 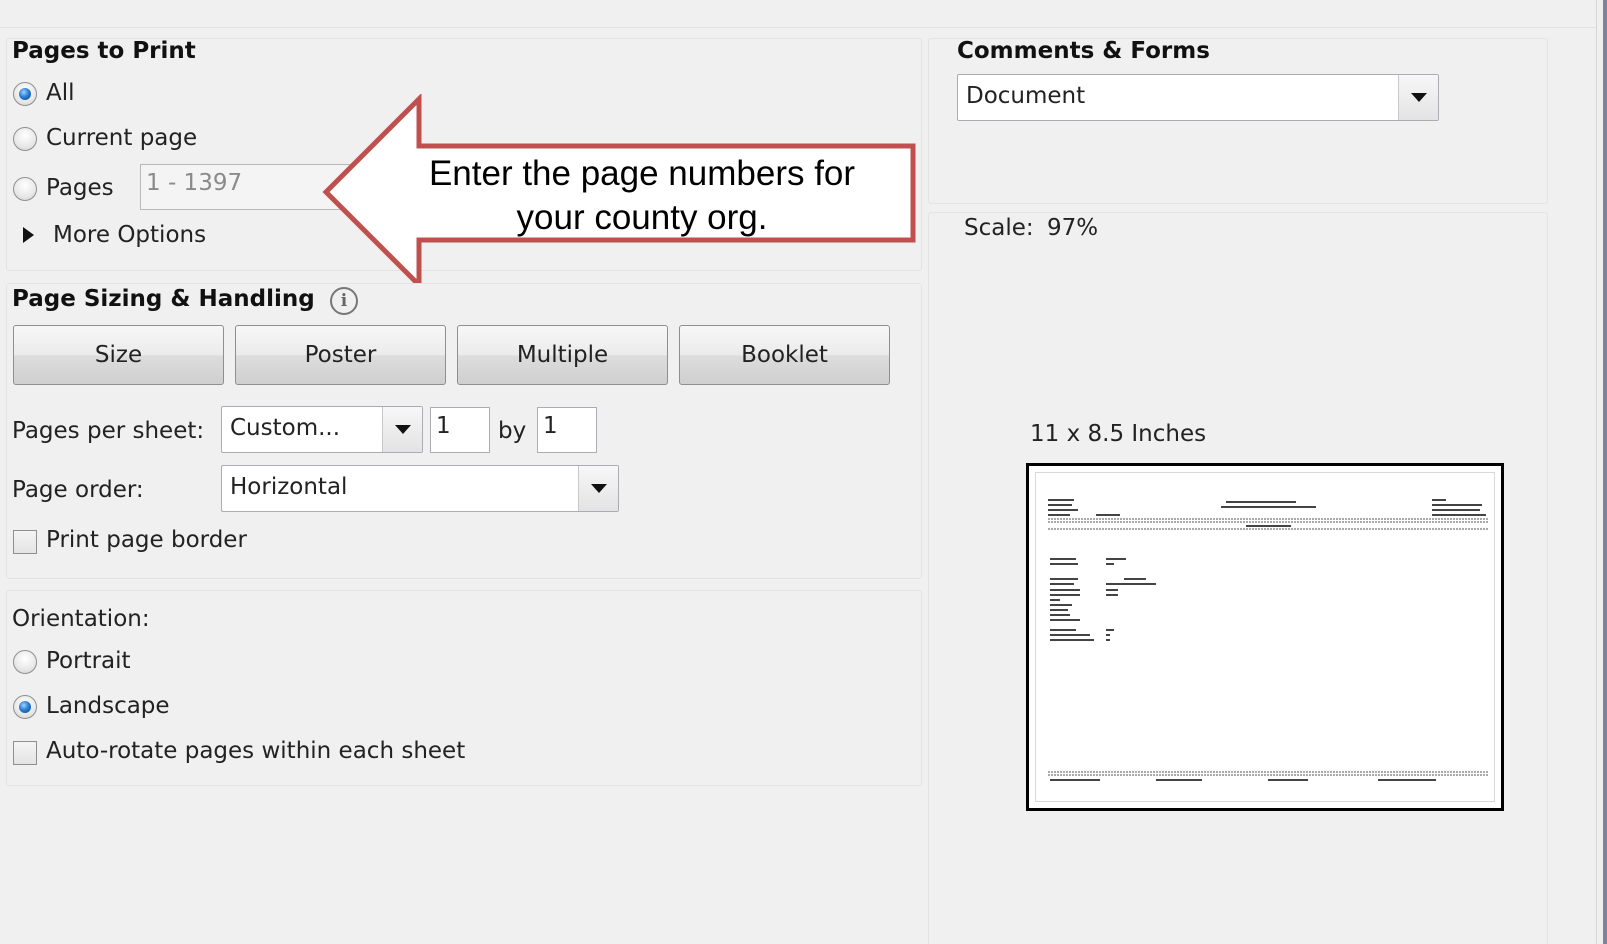 I want to click on page-order-select: Horizontal, so click(x=420, y=488).